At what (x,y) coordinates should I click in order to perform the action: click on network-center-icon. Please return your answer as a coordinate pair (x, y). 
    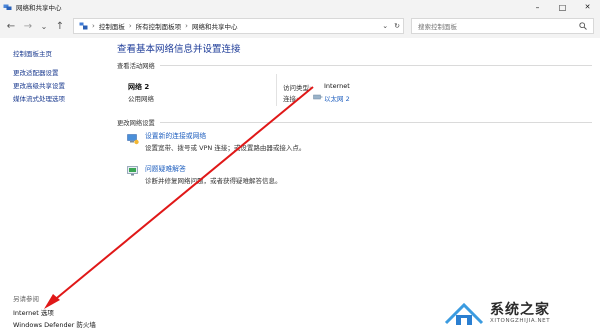
    Looking at the image, I should click on (7, 7).